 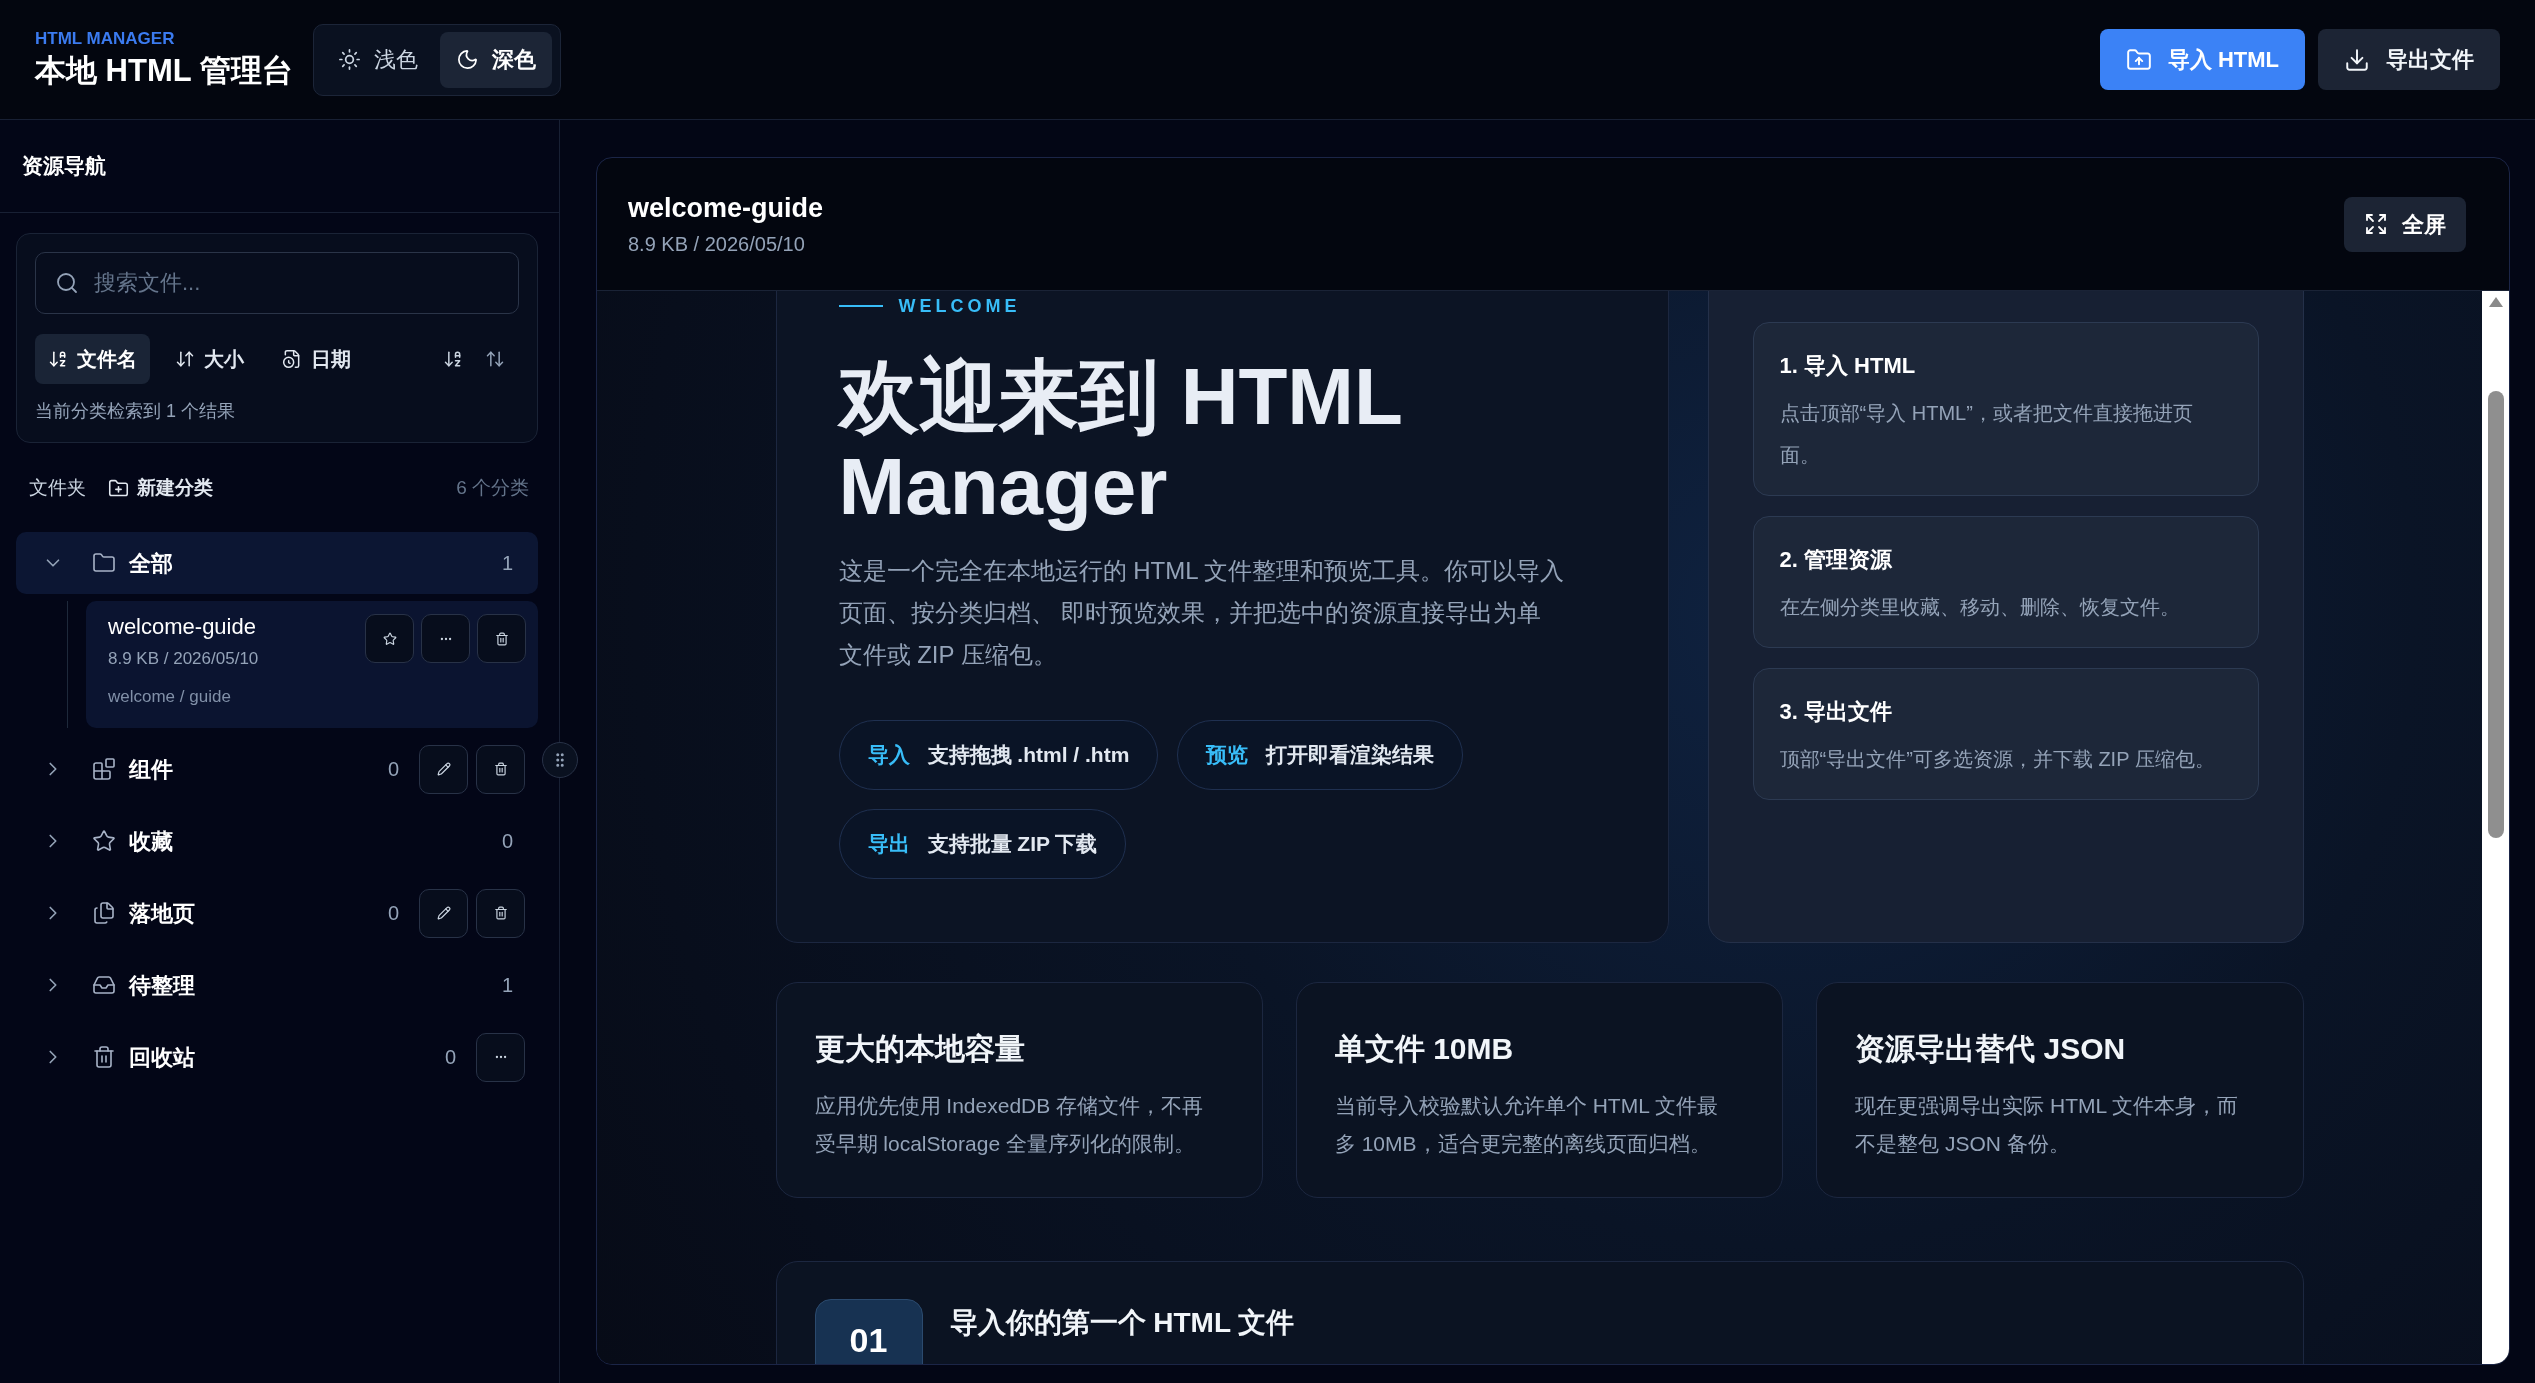 What do you see at coordinates (2409, 59) in the screenshot?
I see `export-button: 导出文件` at bounding box center [2409, 59].